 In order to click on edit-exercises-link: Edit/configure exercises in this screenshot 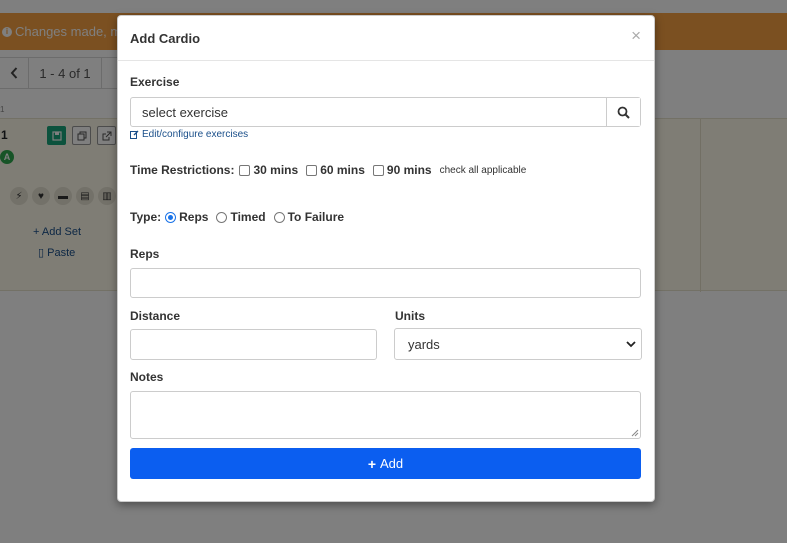, I will do `click(189, 134)`.